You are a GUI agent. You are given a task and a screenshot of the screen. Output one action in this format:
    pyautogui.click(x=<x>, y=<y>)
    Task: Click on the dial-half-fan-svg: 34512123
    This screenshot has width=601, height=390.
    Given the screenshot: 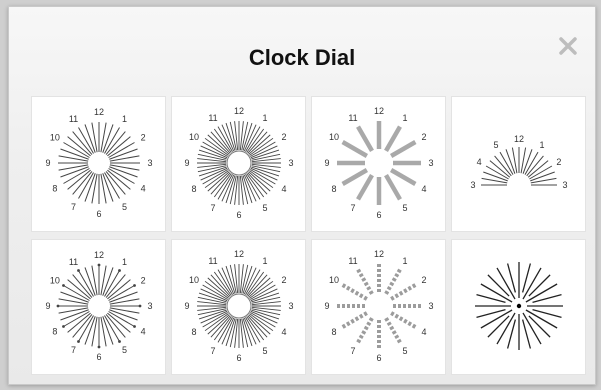 What is the action you would take?
    pyautogui.click(x=518, y=162)
    